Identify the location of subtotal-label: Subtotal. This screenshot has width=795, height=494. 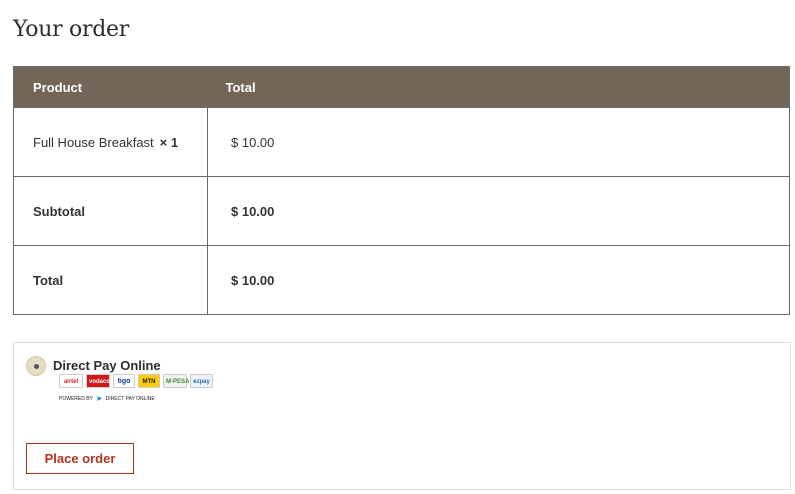
(110, 211).